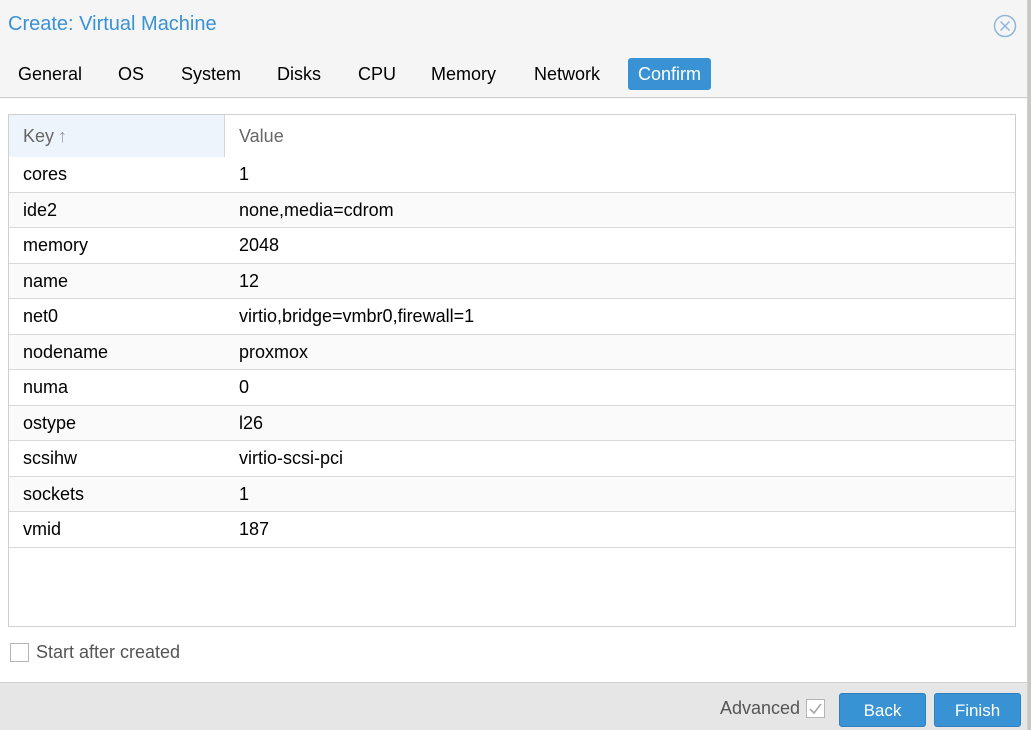 Image resolution: width=1031 pixels, height=730 pixels. I want to click on grid-header: Key ↑ Value, so click(512, 136).